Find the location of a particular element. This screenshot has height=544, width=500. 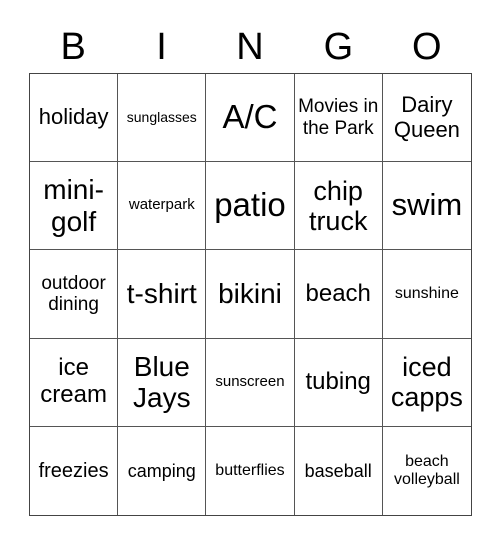

bingo-cell: swim is located at coordinates (426, 206).